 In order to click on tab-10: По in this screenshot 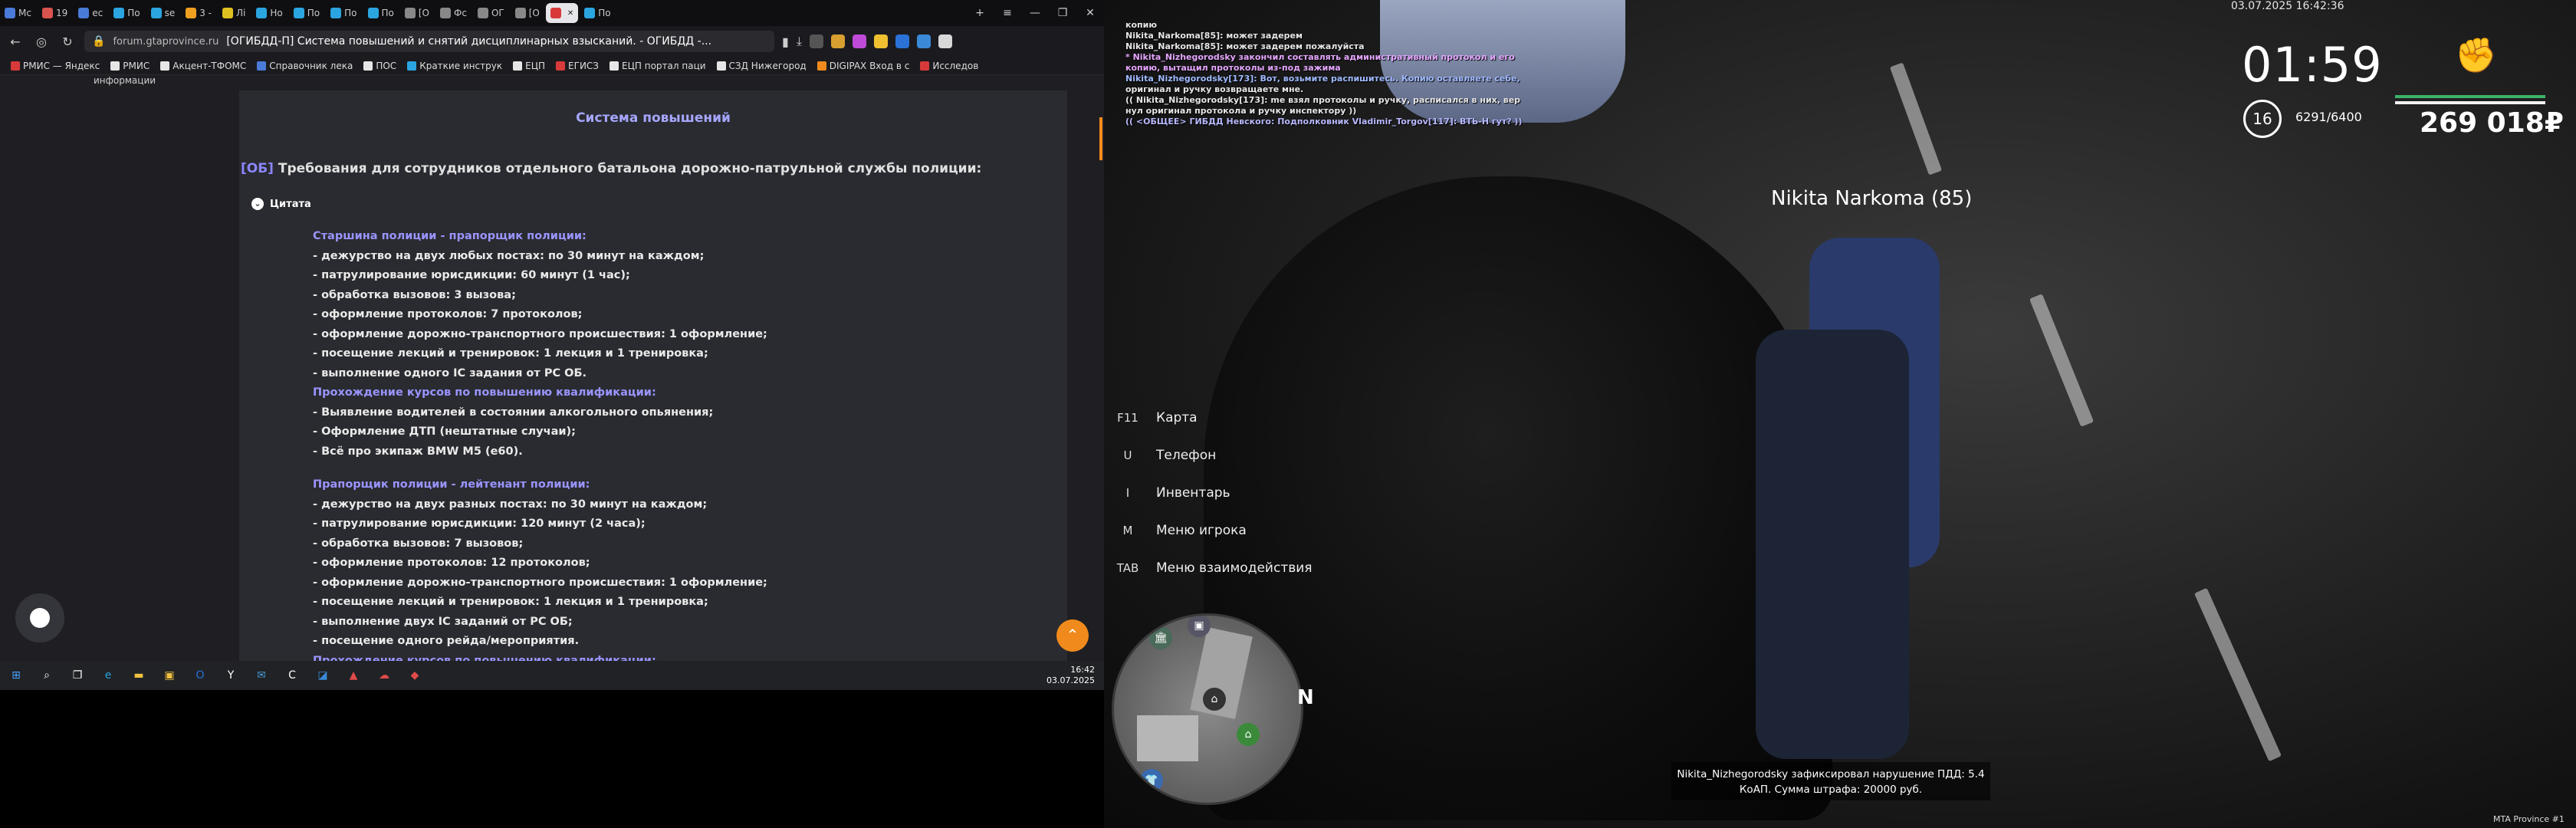, I will do `click(381, 13)`.